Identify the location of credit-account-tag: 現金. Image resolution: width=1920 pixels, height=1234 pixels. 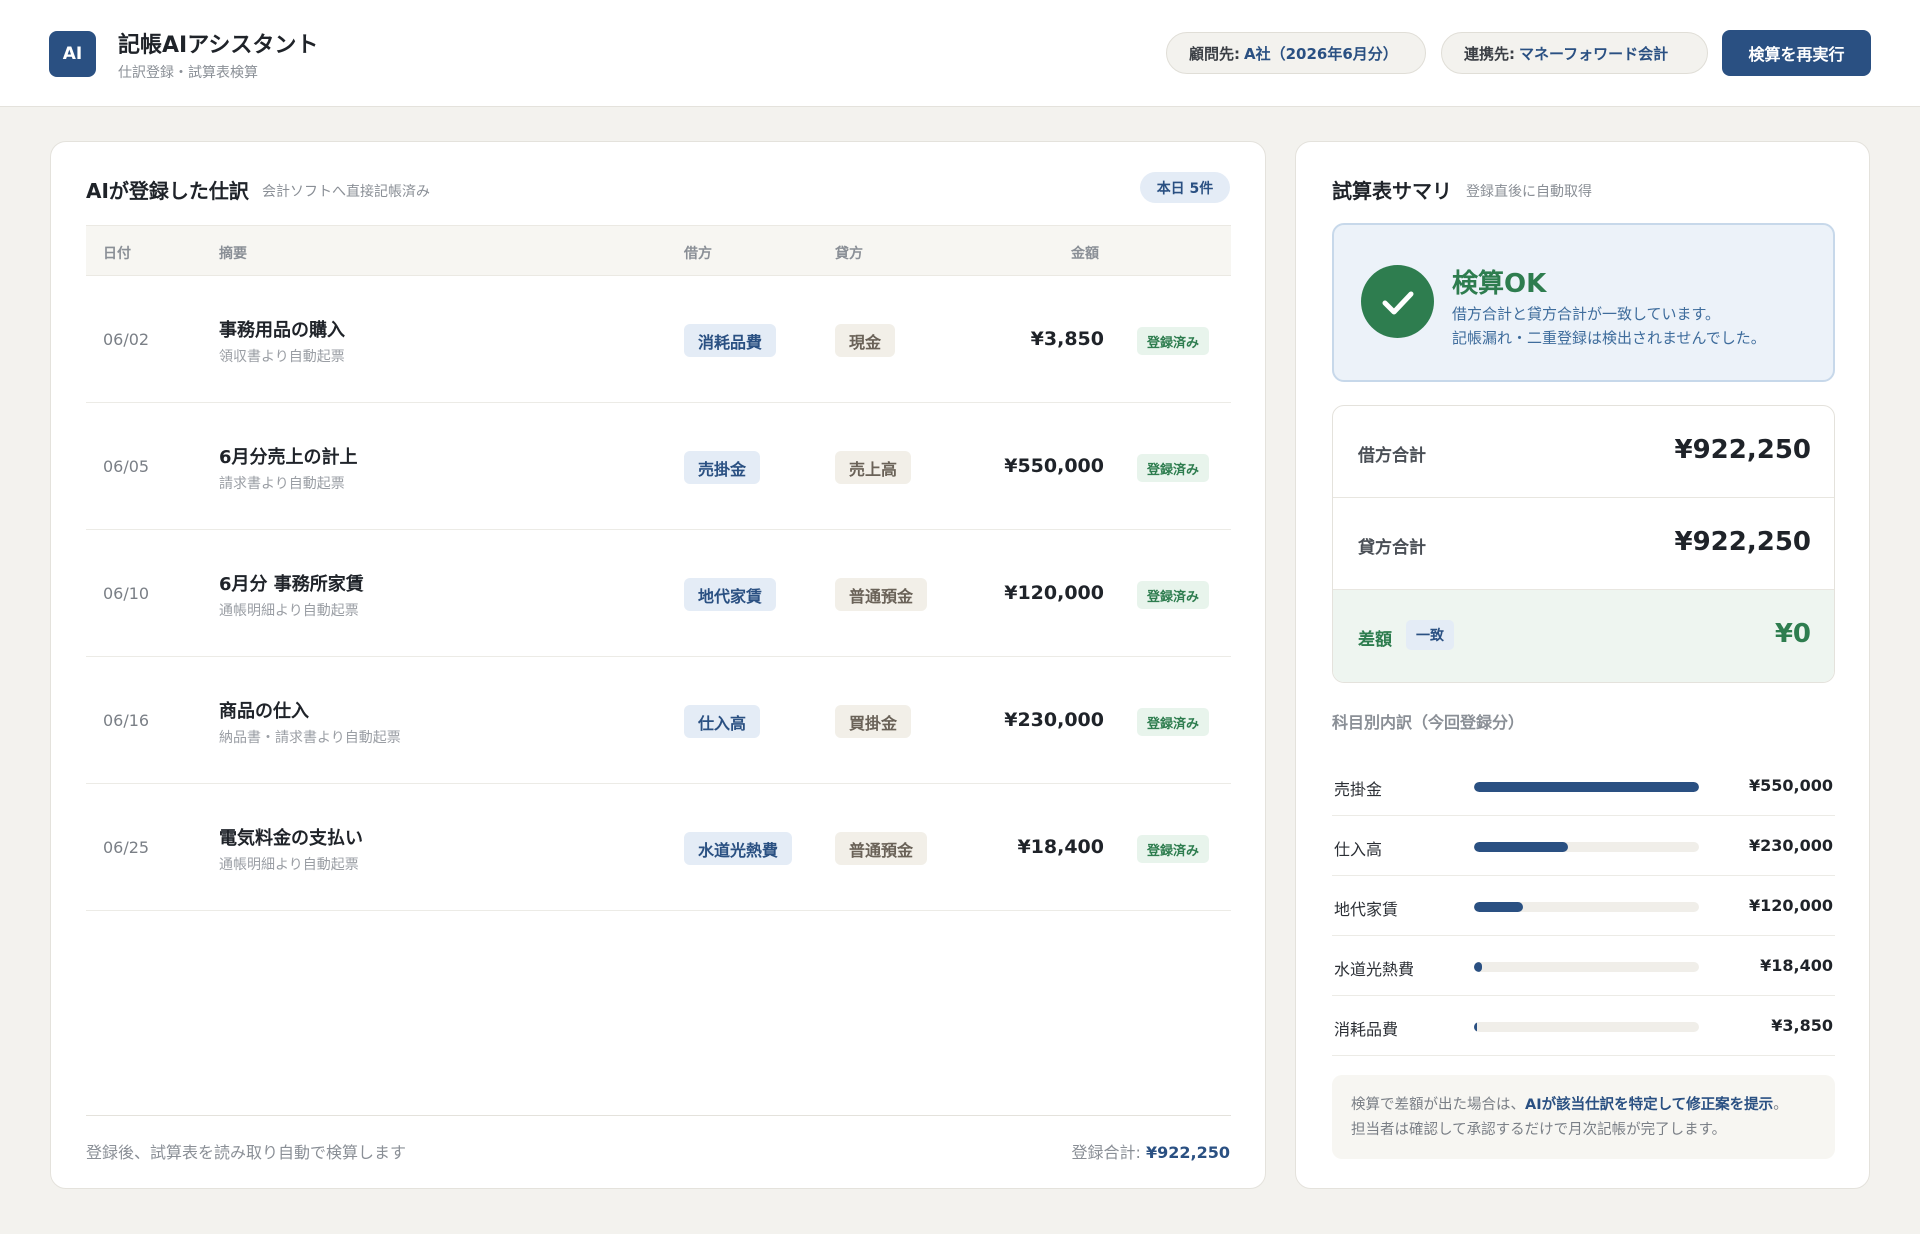
(865, 340).